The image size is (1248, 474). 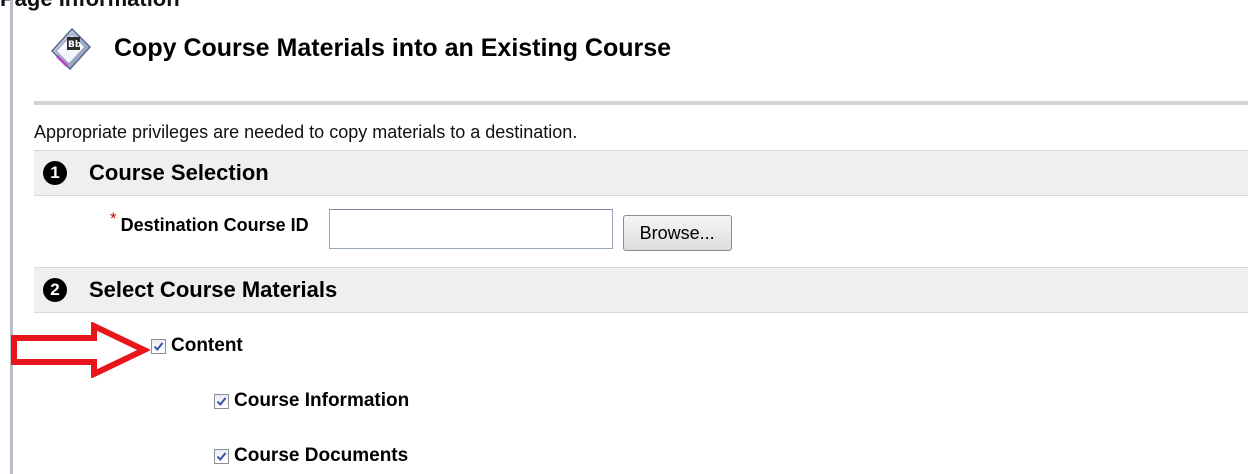 What do you see at coordinates (207, 345) in the screenshot?
I see `content-label: Content` at bounding box center [207, 345].